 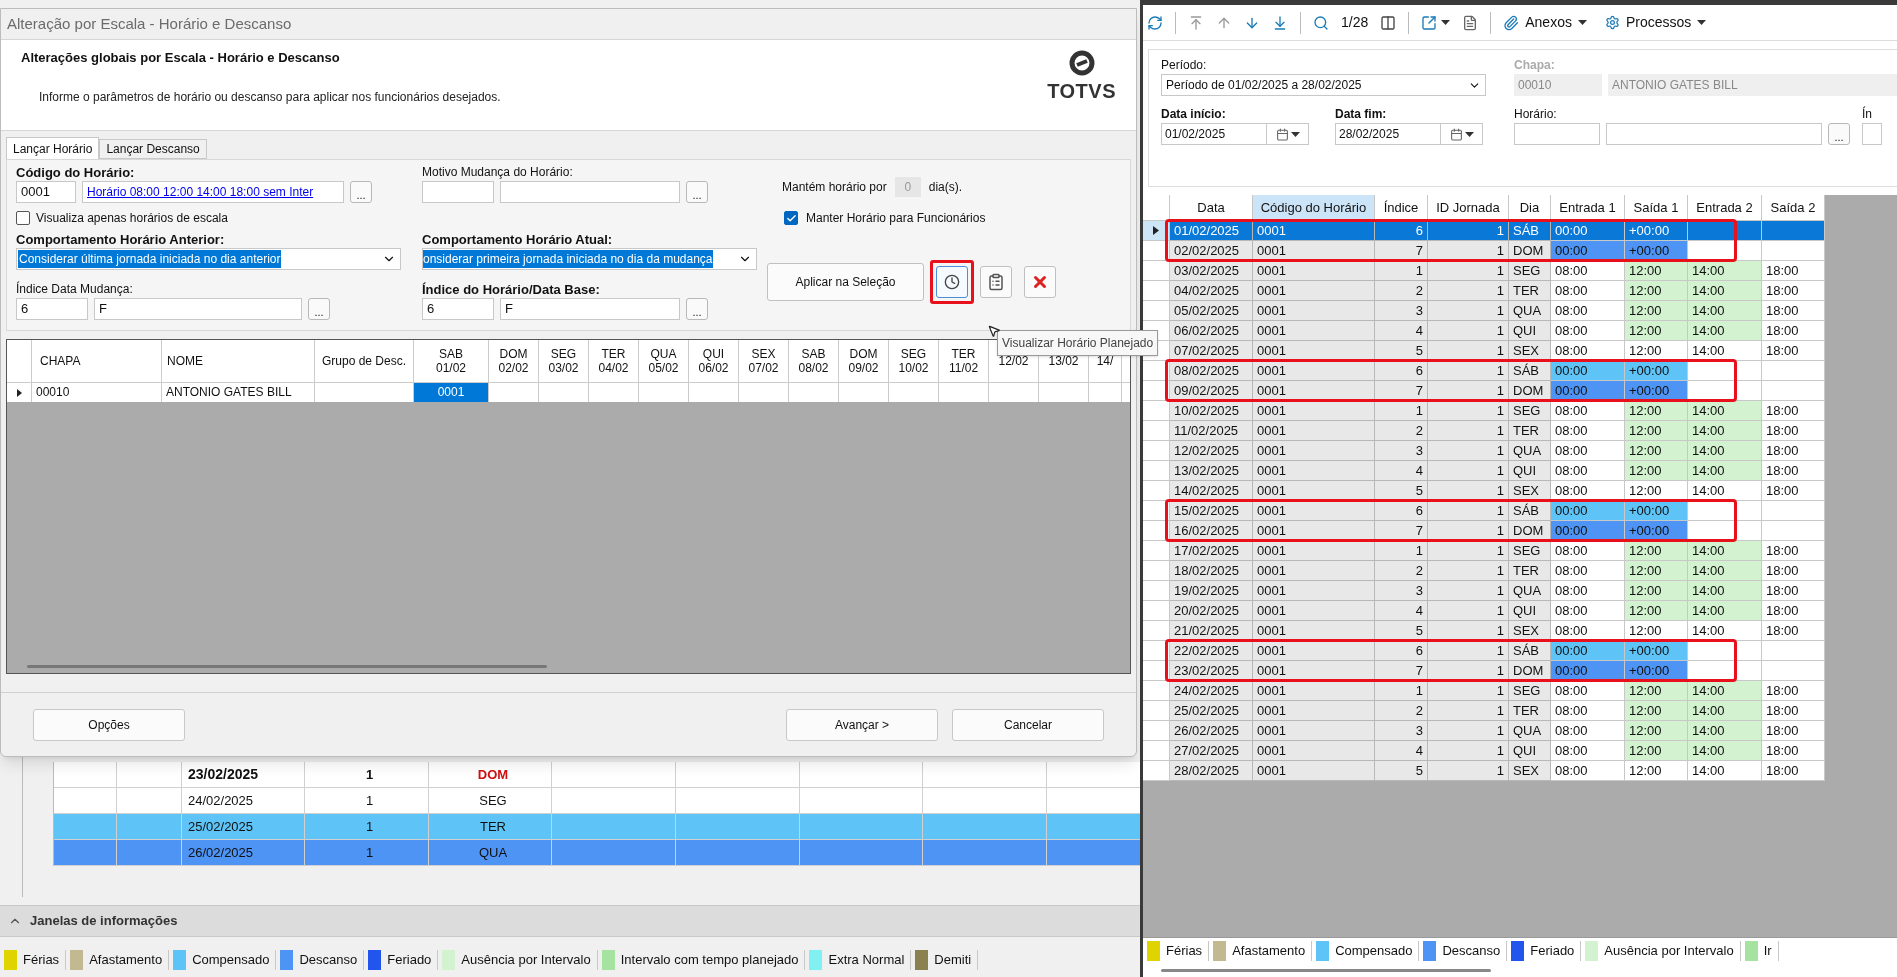 What do you see at coordinates (104, 921) in the screenshot?
I see `panel-title: Janelas de informações` at bounding box center [104, 921].